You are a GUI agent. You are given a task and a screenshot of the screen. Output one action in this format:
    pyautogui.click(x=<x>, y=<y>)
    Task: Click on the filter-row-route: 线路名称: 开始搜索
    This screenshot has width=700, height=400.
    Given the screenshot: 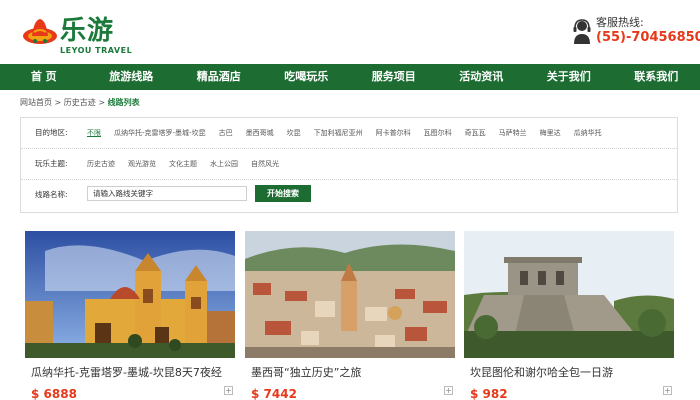 What is the action you would take?
    pyautogui.click(x=349, y=196)
    